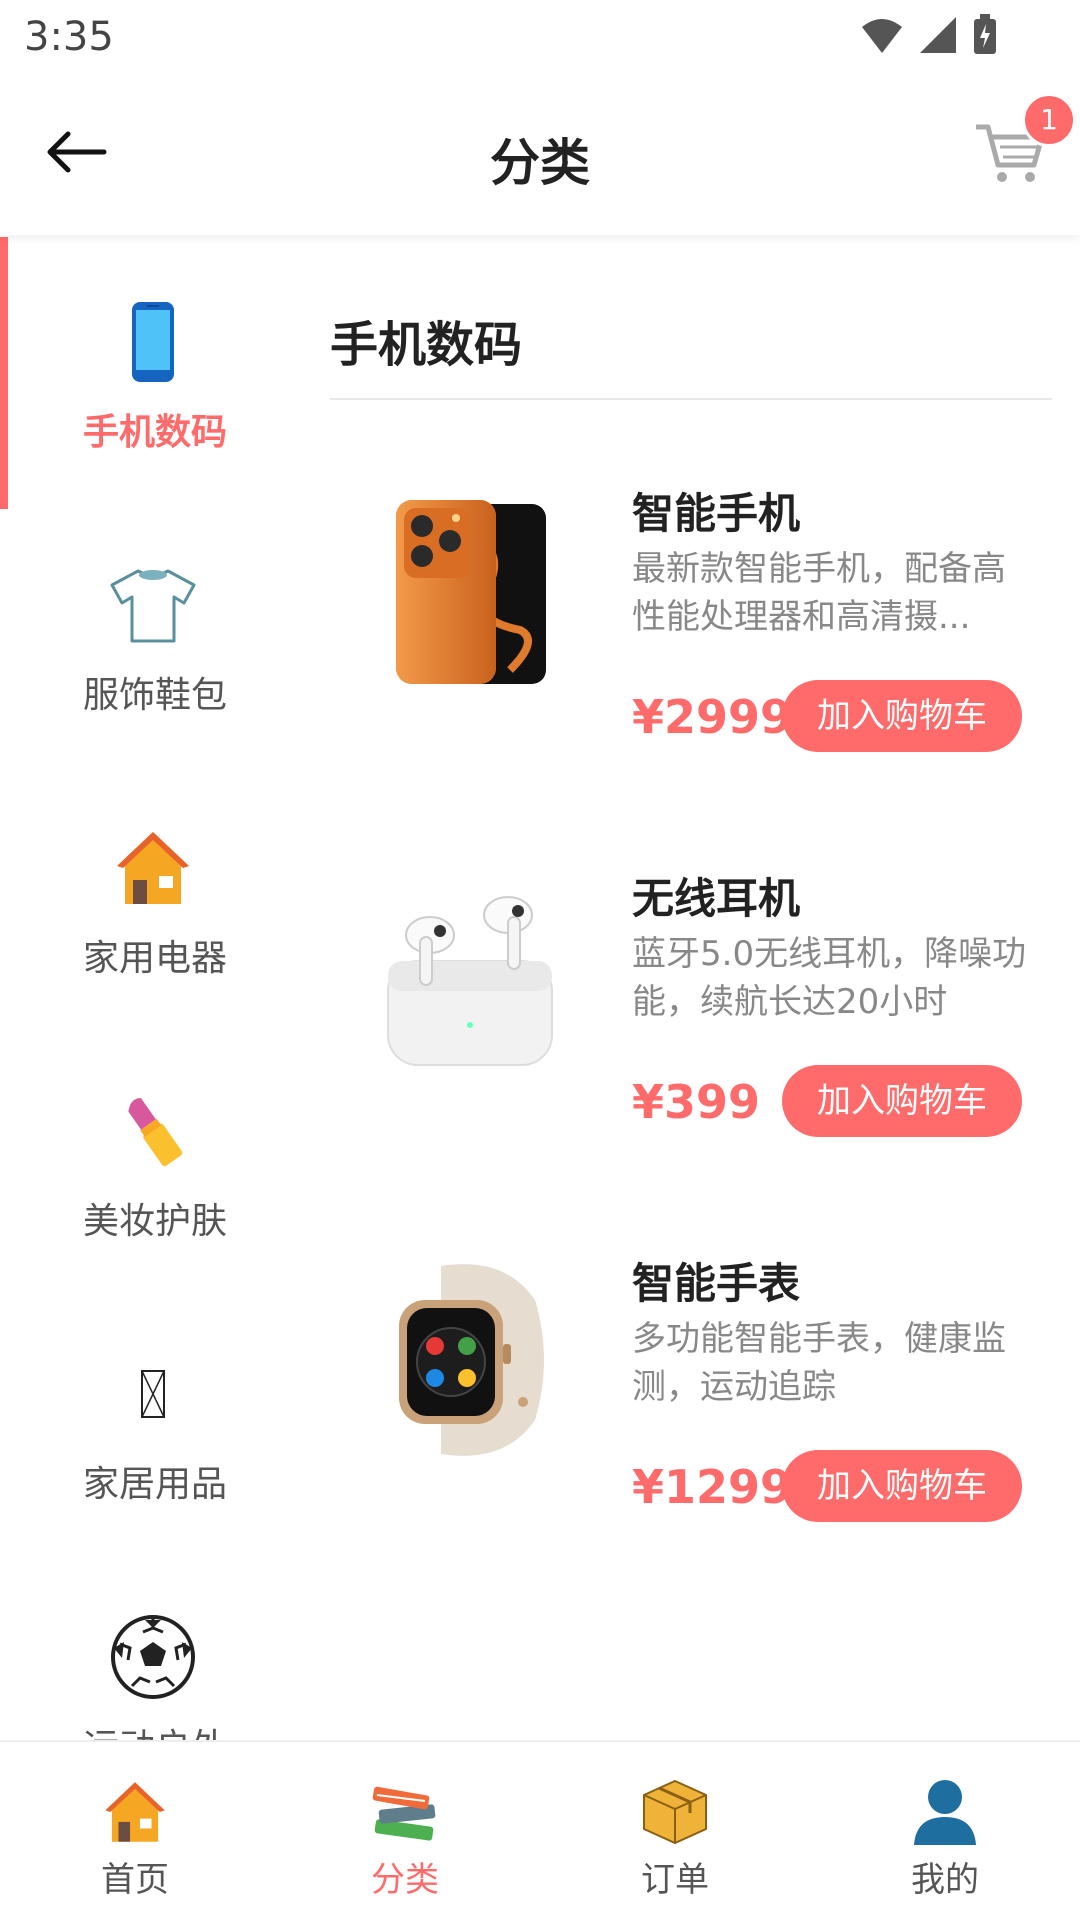 The width and height of the screenshot is (1080, 1922). Describe the element at coordinates (153, 1131) in the screenshot. I see `lipstick-icon` at that location.